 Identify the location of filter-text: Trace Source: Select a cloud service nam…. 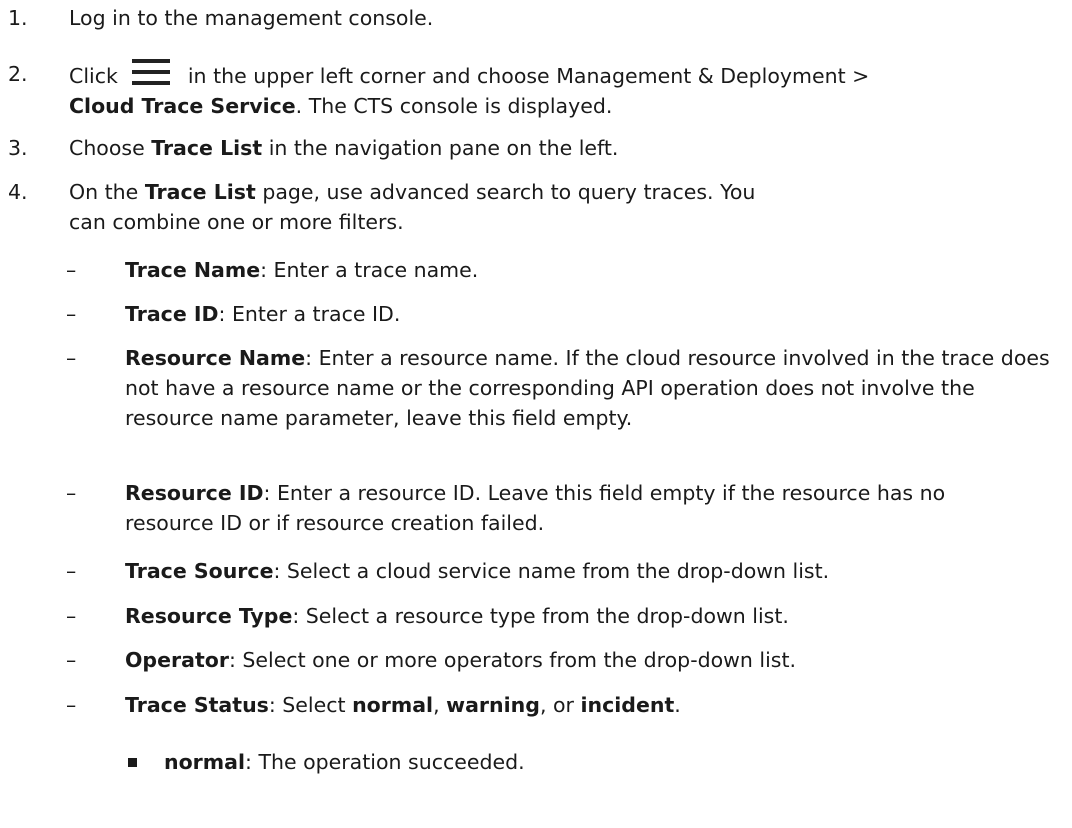
(592, 571).